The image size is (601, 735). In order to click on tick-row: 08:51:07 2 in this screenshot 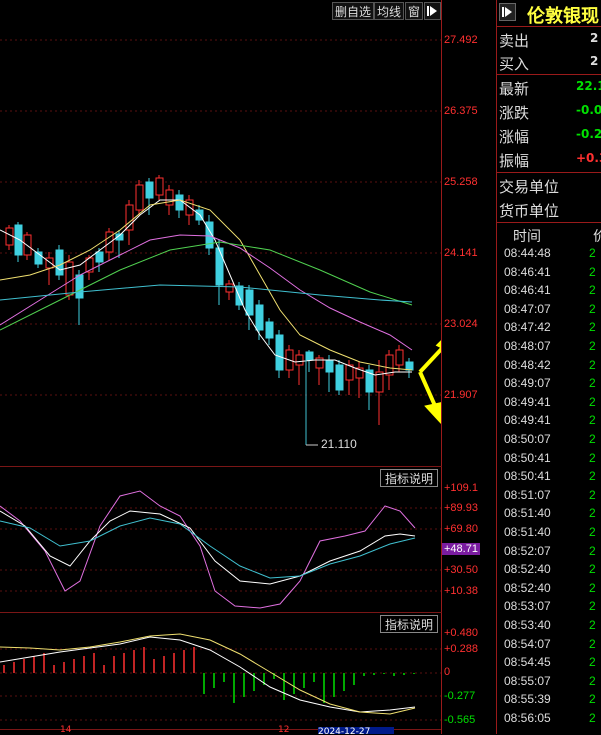, I will do `click(549, 497)`.